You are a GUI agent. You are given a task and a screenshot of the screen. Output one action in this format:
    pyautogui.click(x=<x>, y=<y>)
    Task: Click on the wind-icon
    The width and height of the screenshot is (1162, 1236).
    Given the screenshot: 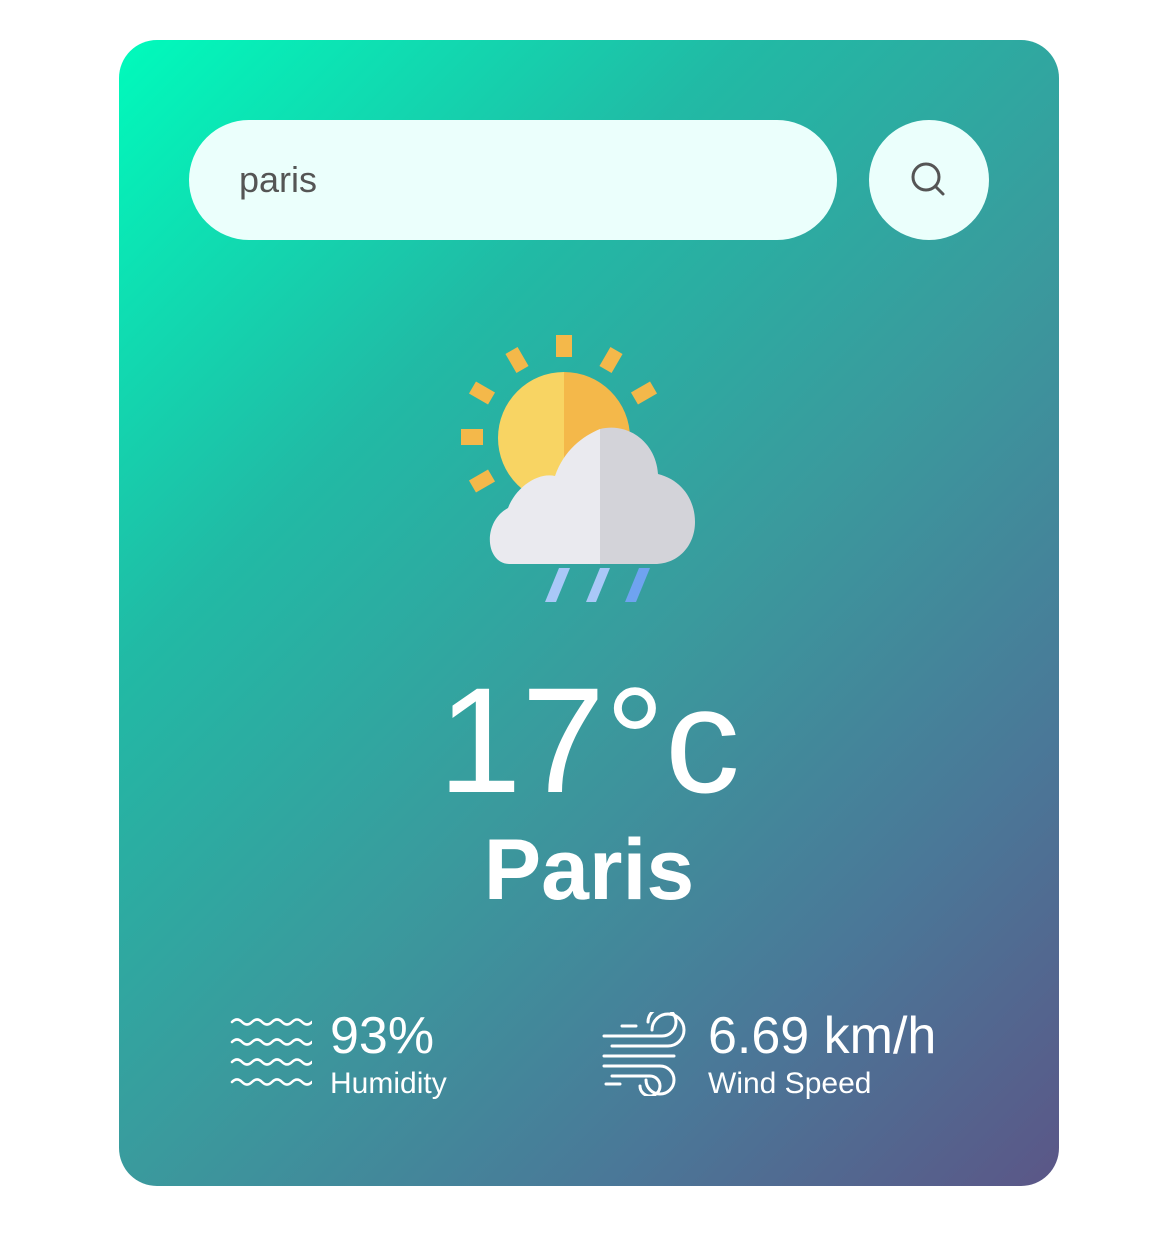 What is the action you would take?
    pyautogui.click(x=644, y=1054)
    